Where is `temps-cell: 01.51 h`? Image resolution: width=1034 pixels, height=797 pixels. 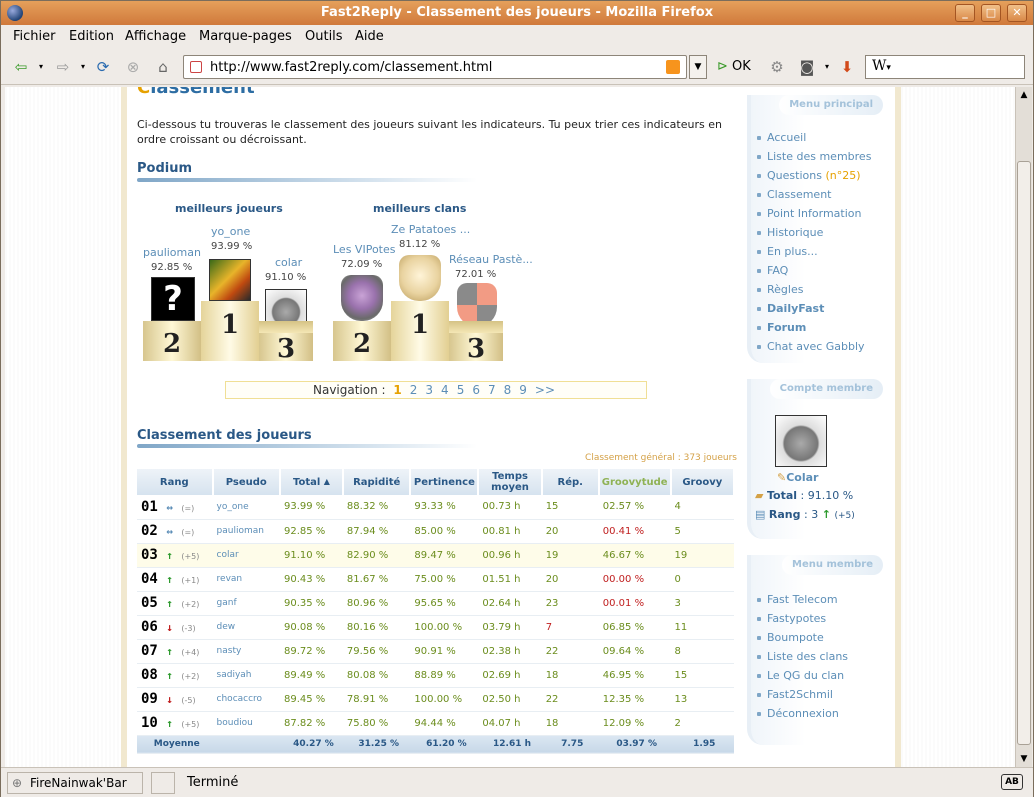 temps-cell: 01.51 h is located at coordinates (510, 579).